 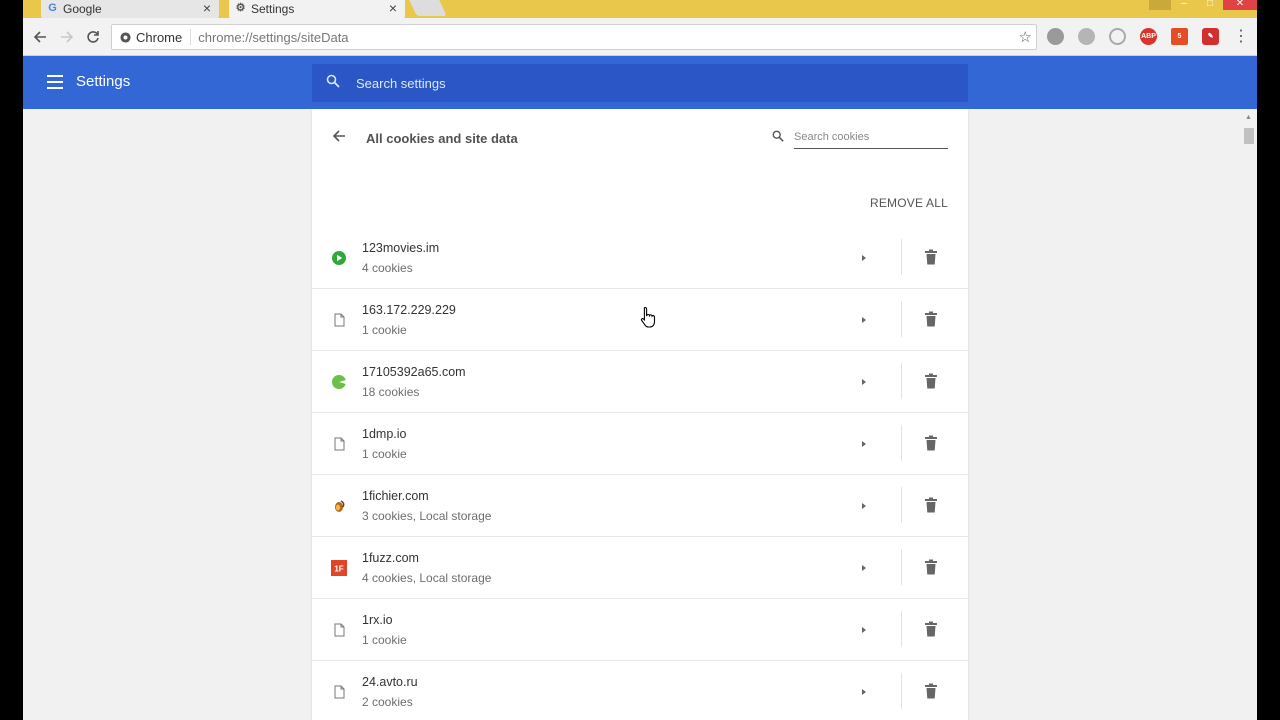 What do you see at coordinates (317, 9) in the screenshot?
I see `tab-settings: ⚙ Settings ×` at bounding box center [317, 9].